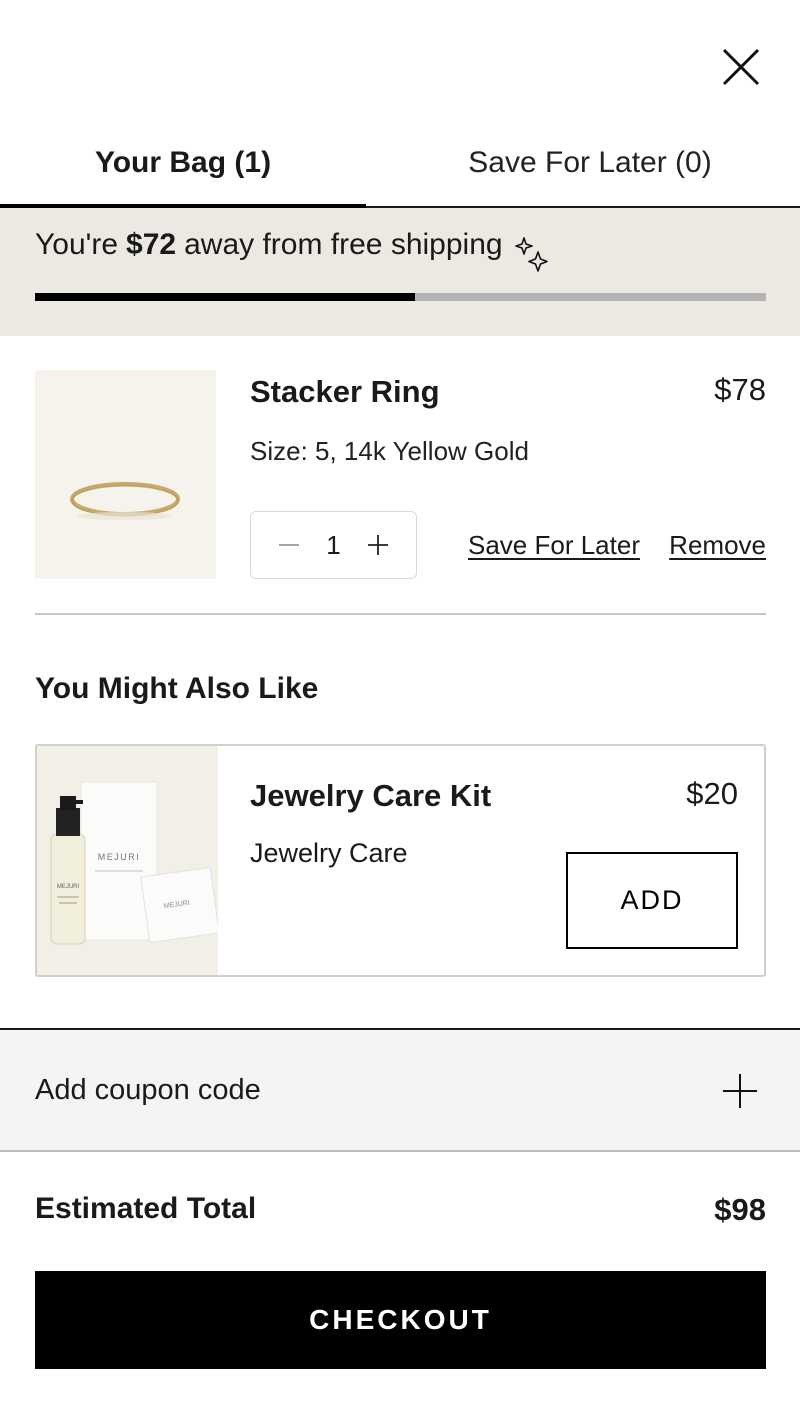 Image resolution: width=800 pixels, height=1425 pixels. I want to click on product-price: $78, so click(740, 389).